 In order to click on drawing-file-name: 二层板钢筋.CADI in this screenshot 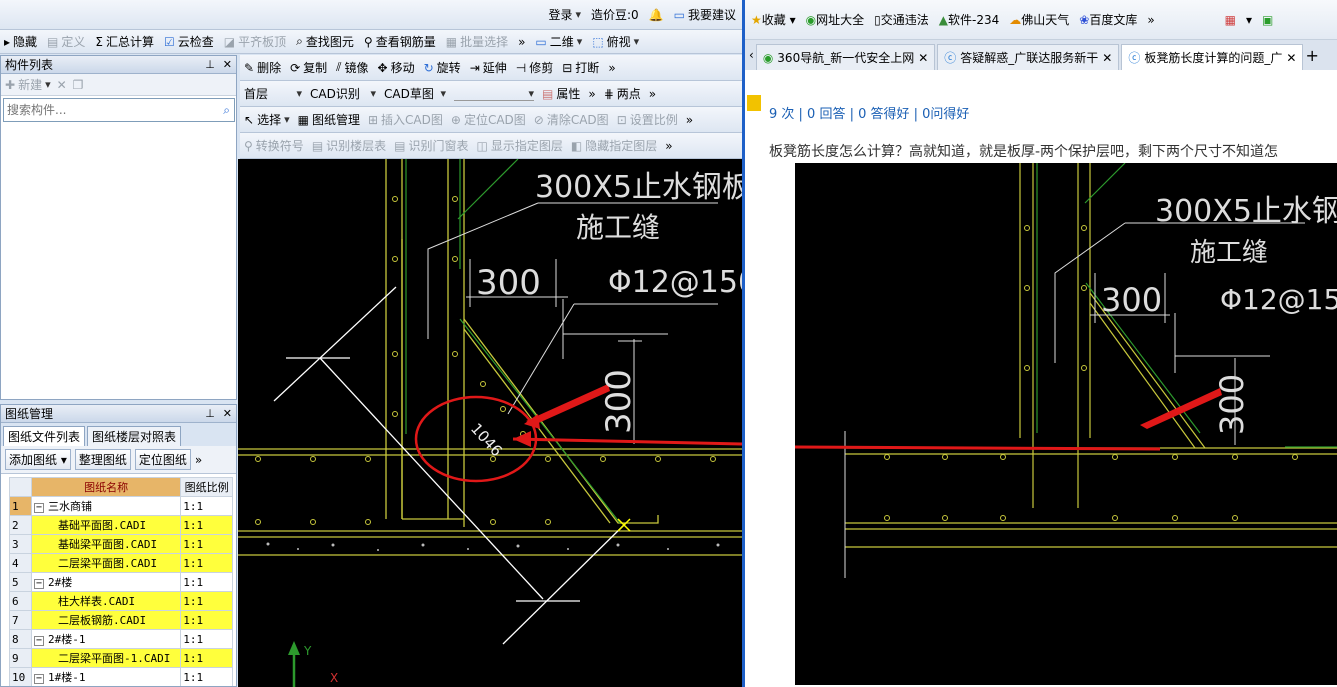, I will do `click(106, 620)`.